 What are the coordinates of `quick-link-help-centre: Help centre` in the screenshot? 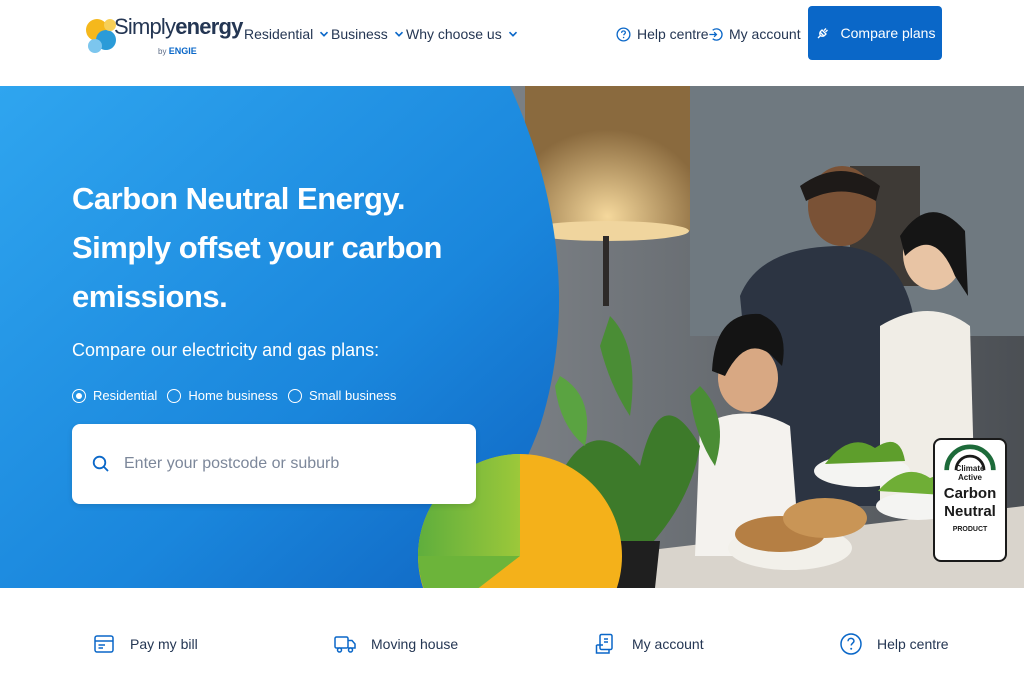 It's located at (894, 644).